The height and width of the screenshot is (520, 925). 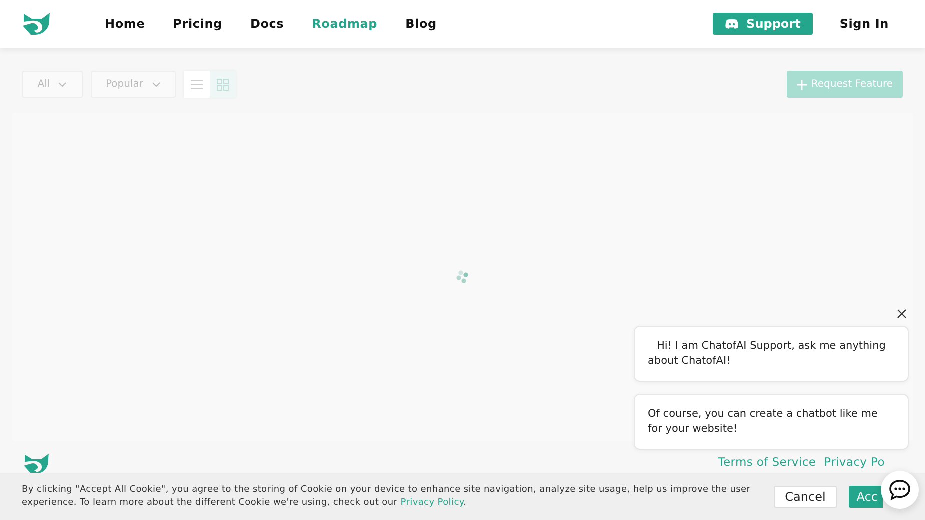 I want to click on loading-spinner-icon, so click(x=462, y=277).